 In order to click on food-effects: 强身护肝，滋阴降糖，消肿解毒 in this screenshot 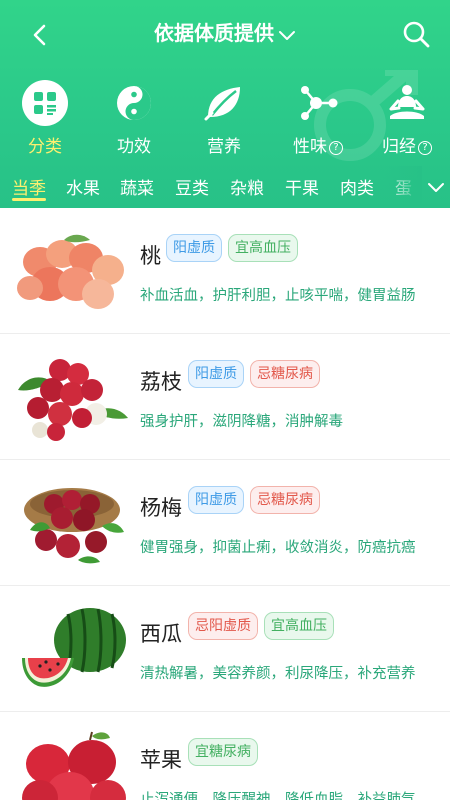, I will do `click(241, 422)`.